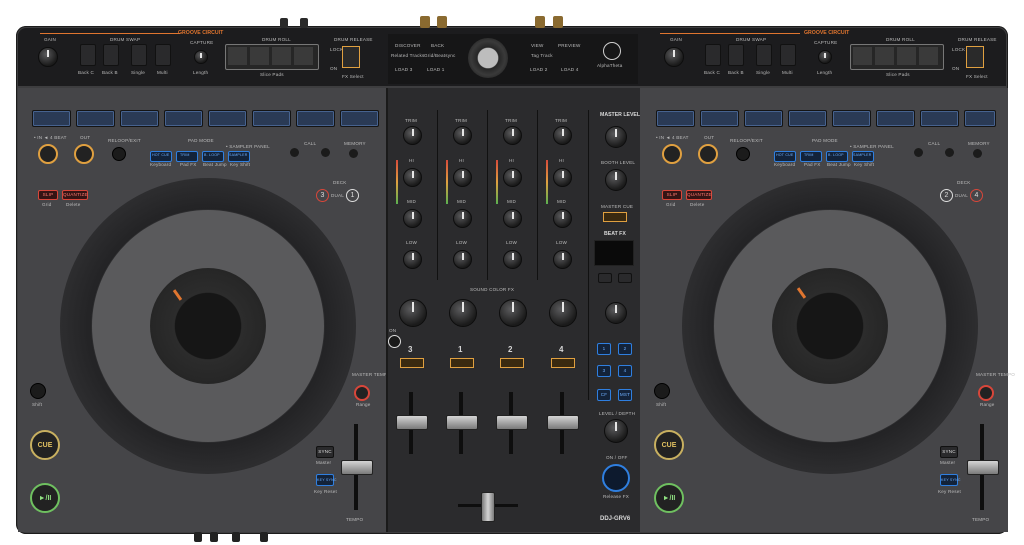 This screenshot has width=1024, height=545. I want to click on view-button: VIEW, so click(537, 45).